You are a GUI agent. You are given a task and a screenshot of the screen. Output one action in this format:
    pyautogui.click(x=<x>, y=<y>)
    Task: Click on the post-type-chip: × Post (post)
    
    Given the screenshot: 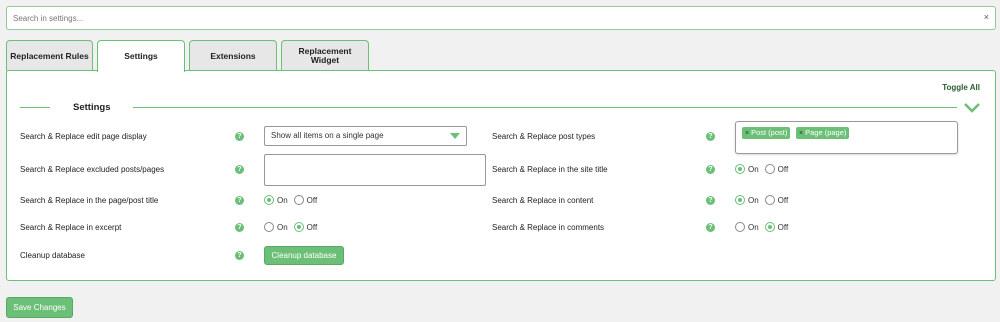 What is the action you would take?
    pyautogui.click(x=766, y=133)
    